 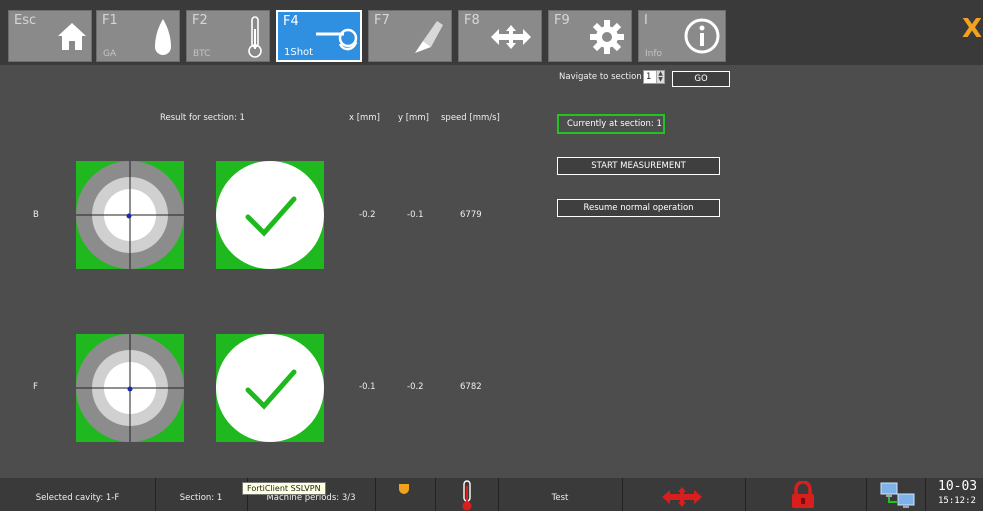 What do you see at coordinates (367, 387) in the screenshot?
I see `value-x-f: -0.1` at bounding box center [367, 387].